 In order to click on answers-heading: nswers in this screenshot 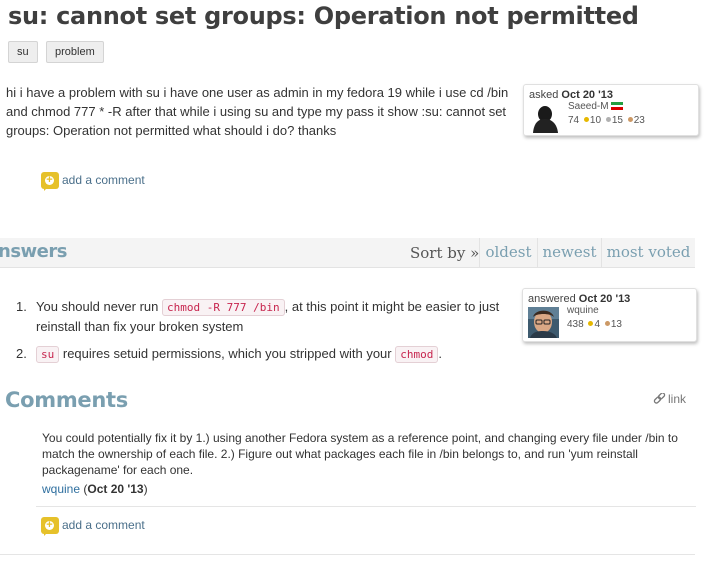, I will do `click(33, 251)`.